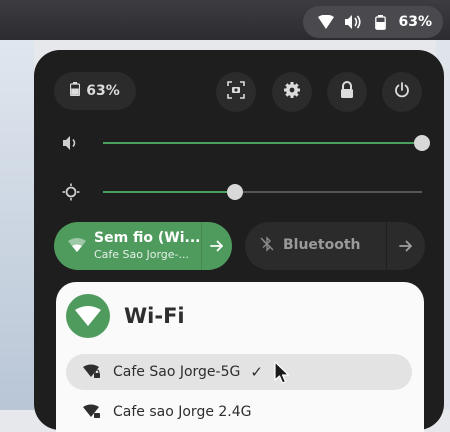 Image resolution: width=450 pixels, height=432 pixels. I want to click on top-bar: 63%, so click(225, 20).